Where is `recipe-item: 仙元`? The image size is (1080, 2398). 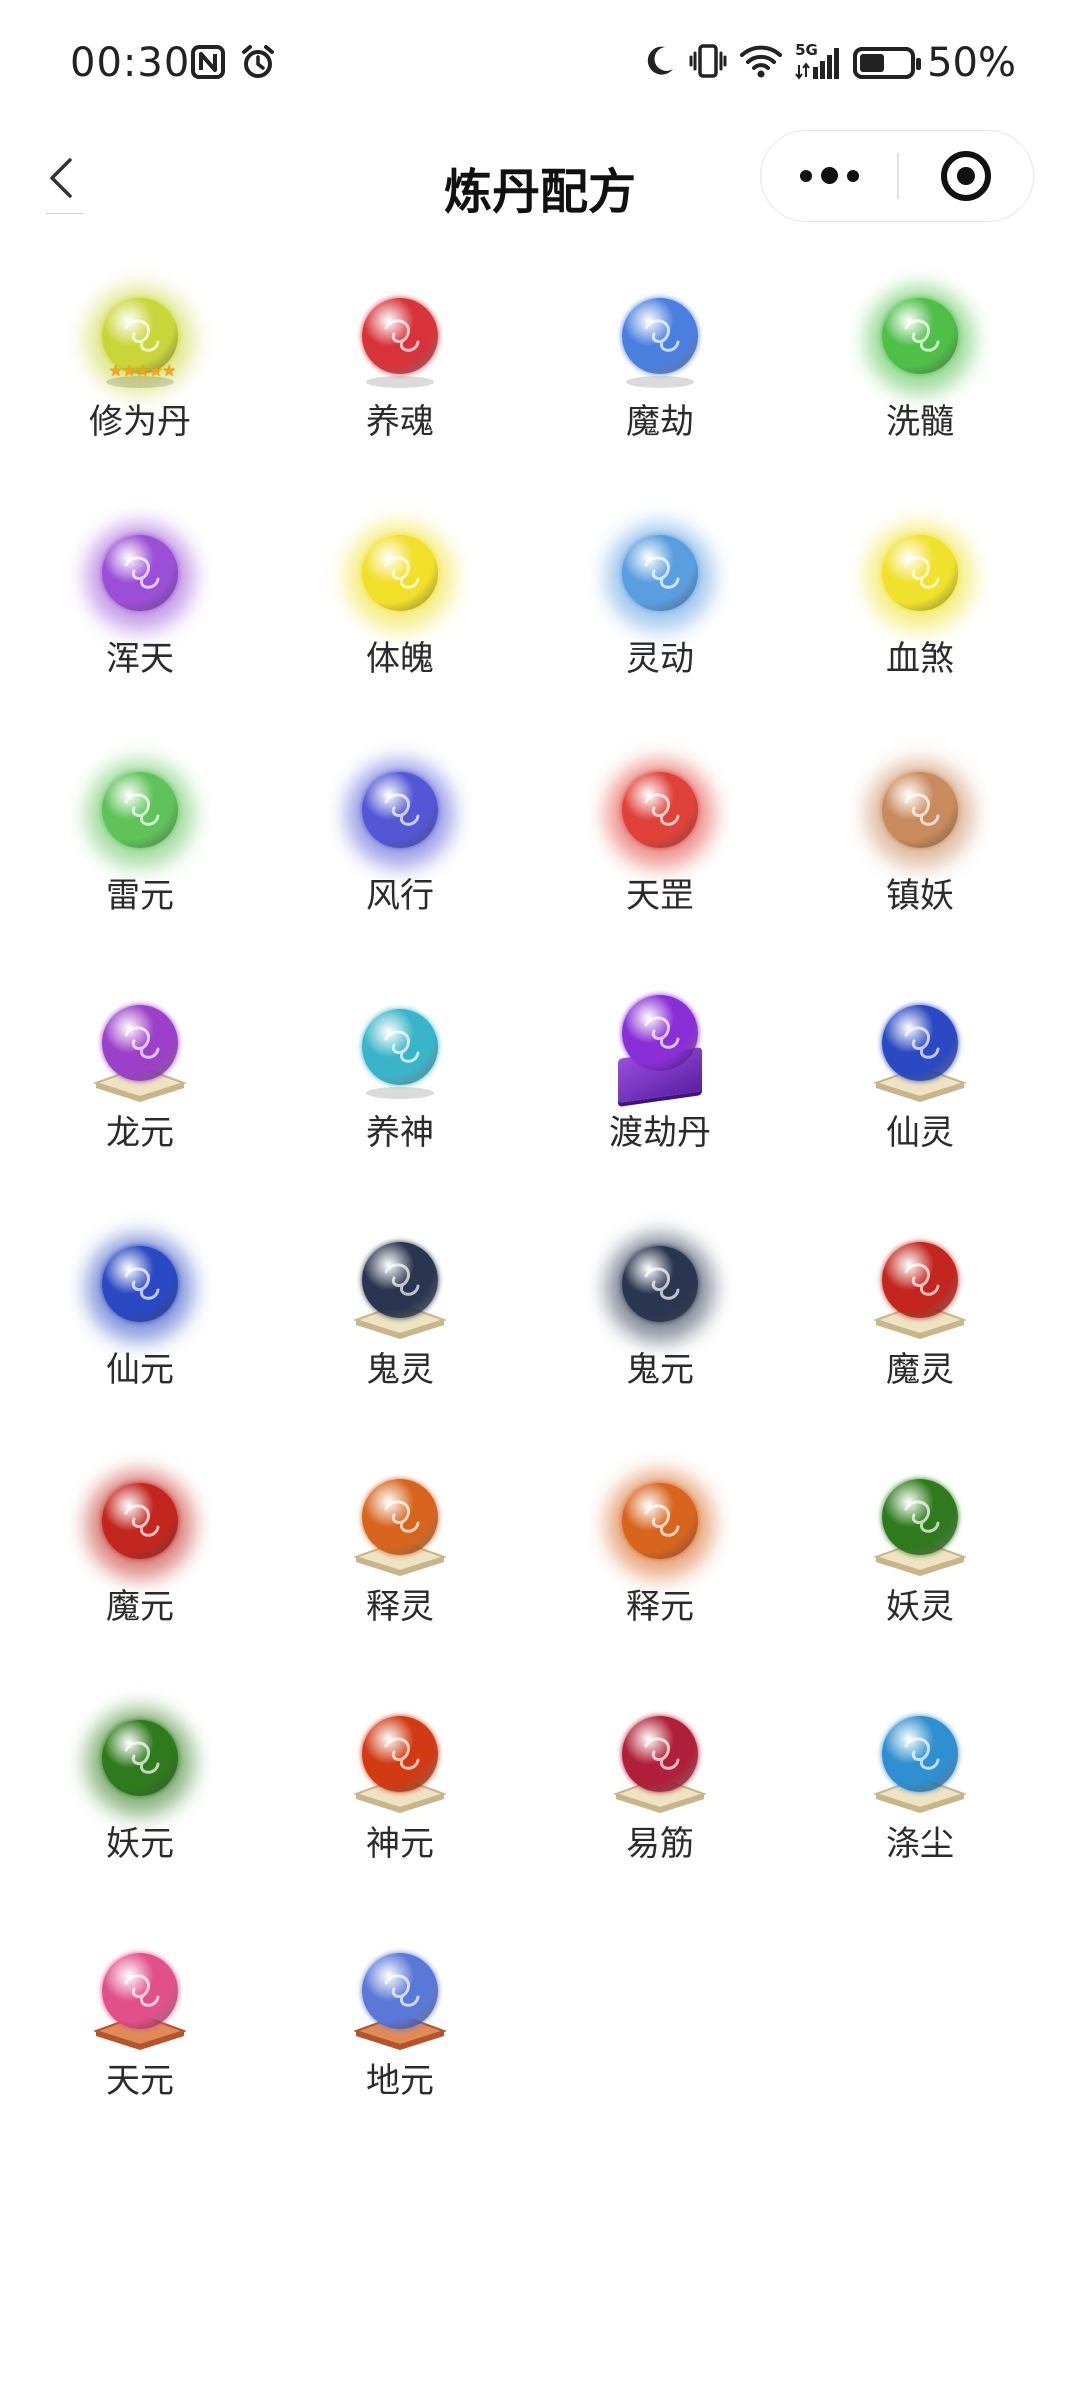 recipe-item: 仙元 is located at coordinates (140, 1316).